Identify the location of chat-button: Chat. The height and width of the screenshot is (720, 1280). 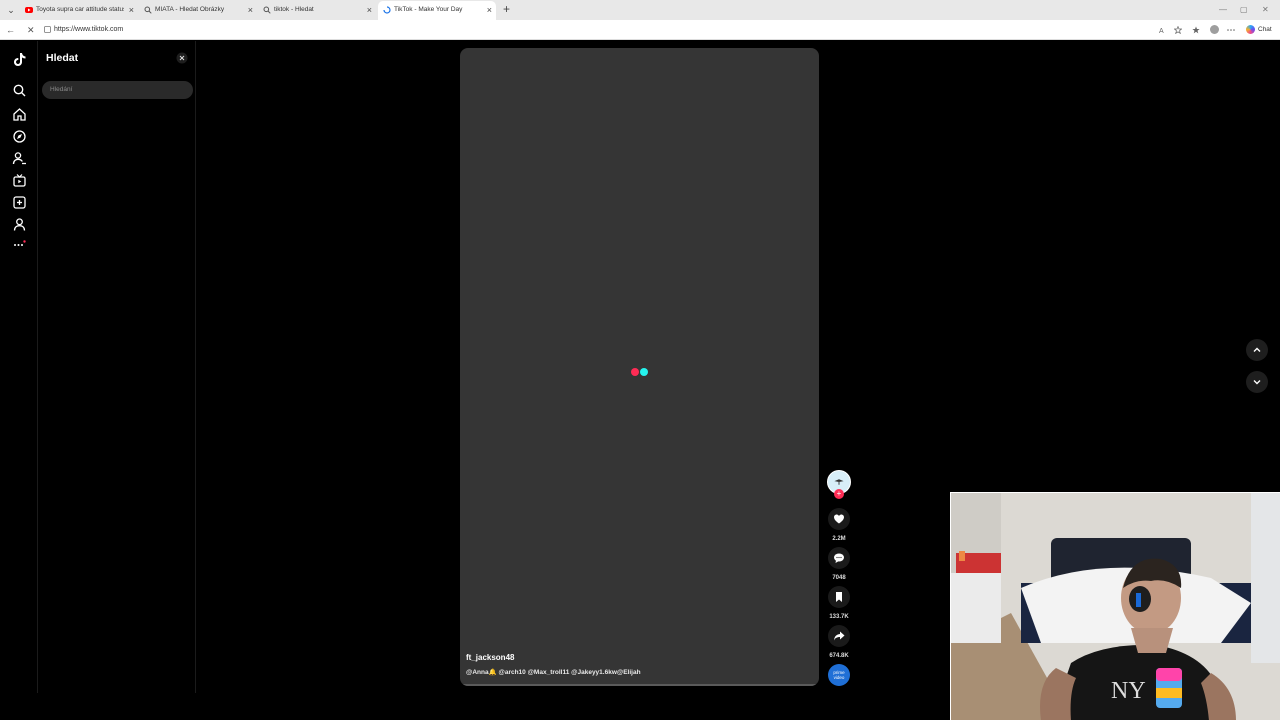
(1265, 30).